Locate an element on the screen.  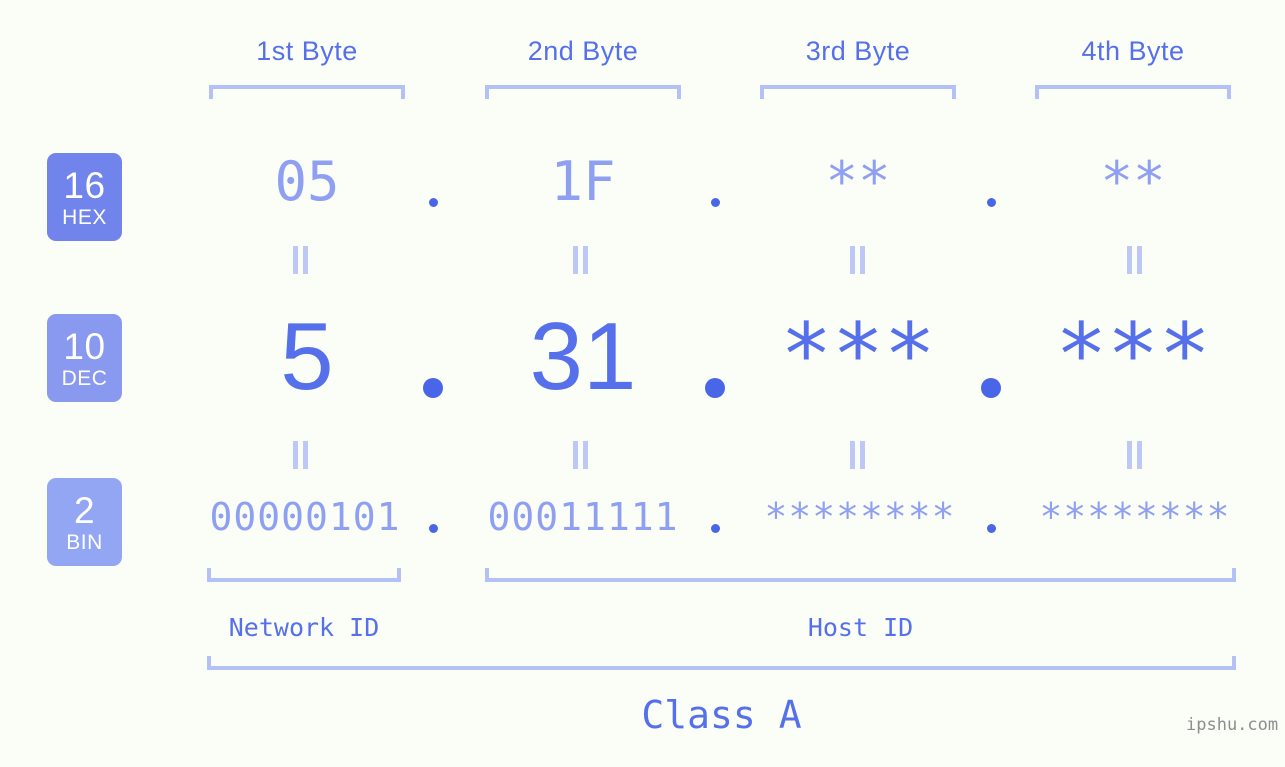
bin-value-byte-1: 00000101 is located at coordinates (305, 517).